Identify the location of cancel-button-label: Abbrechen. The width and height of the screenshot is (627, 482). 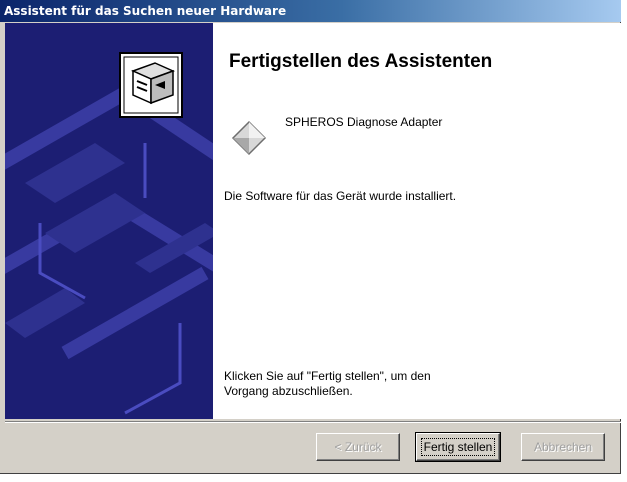
(563, 447).